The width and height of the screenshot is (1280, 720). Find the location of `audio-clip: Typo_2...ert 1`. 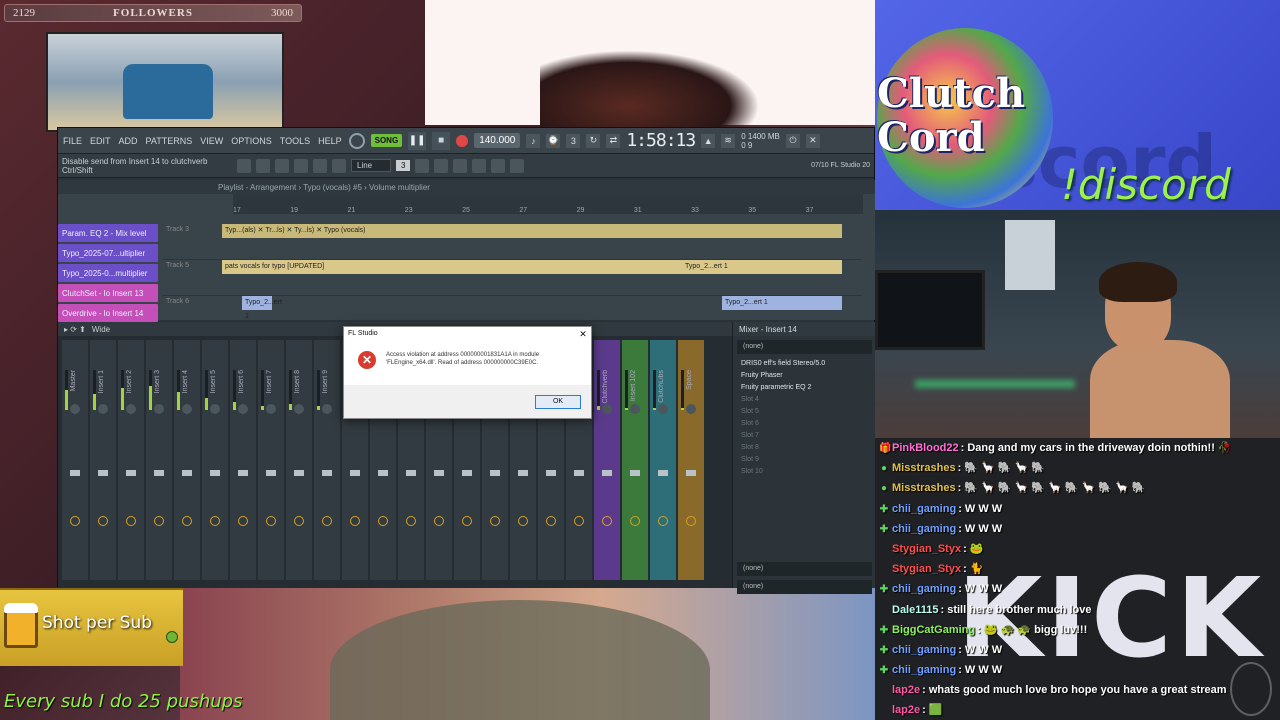

audio-clip: Typo_2...ert 1 is located at coordinates (782, 303).